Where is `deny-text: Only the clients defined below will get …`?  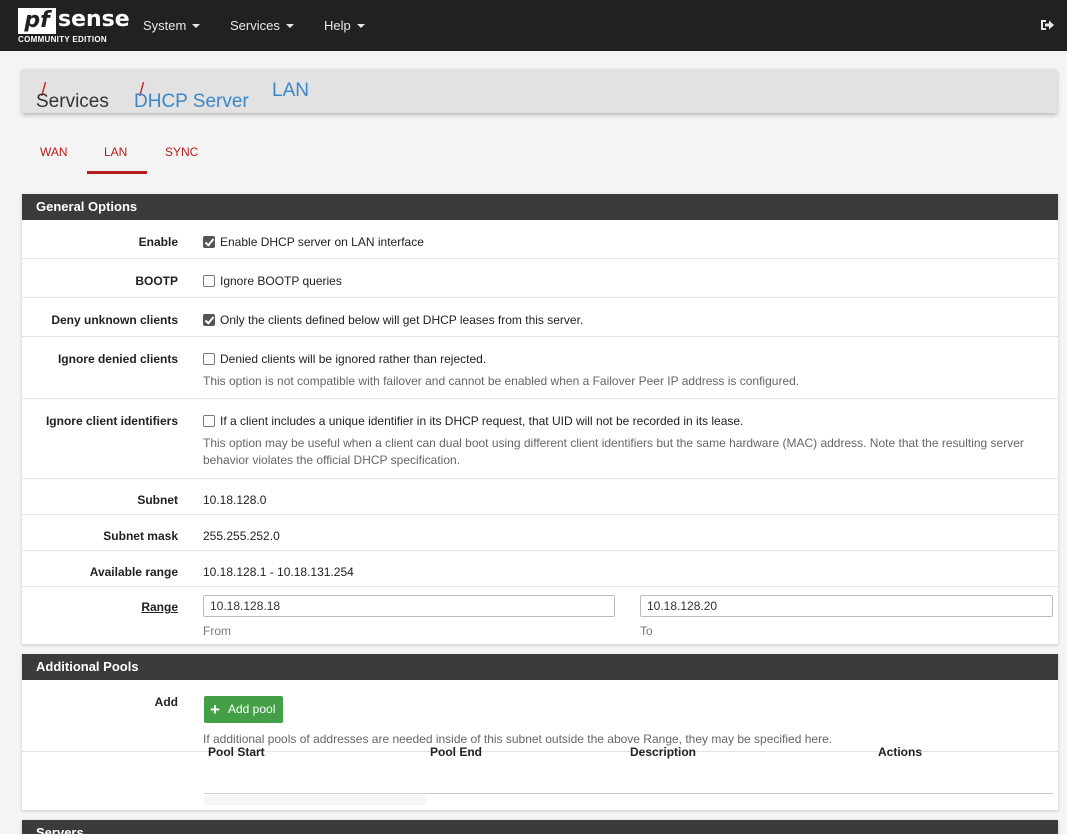 deny-text: Only the clients defined below will get … is located at coordinates (402, 320).